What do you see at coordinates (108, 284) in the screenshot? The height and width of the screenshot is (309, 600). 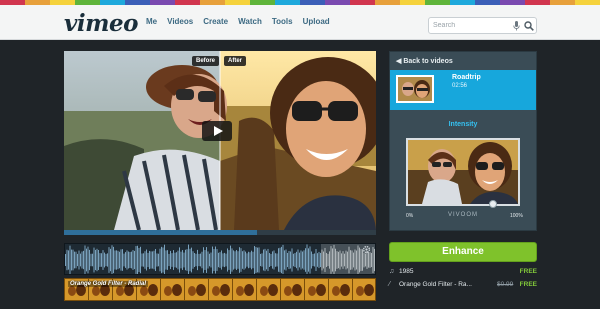 I see `filter-track-label: Orange Gold Filter - Radial` at bounding box center [108, 284].